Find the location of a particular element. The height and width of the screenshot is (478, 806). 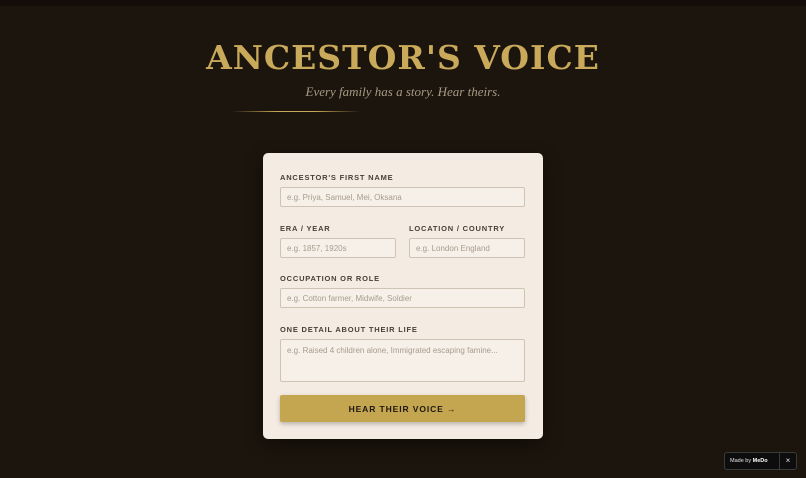

era-input is located at coordinates (338, 248).